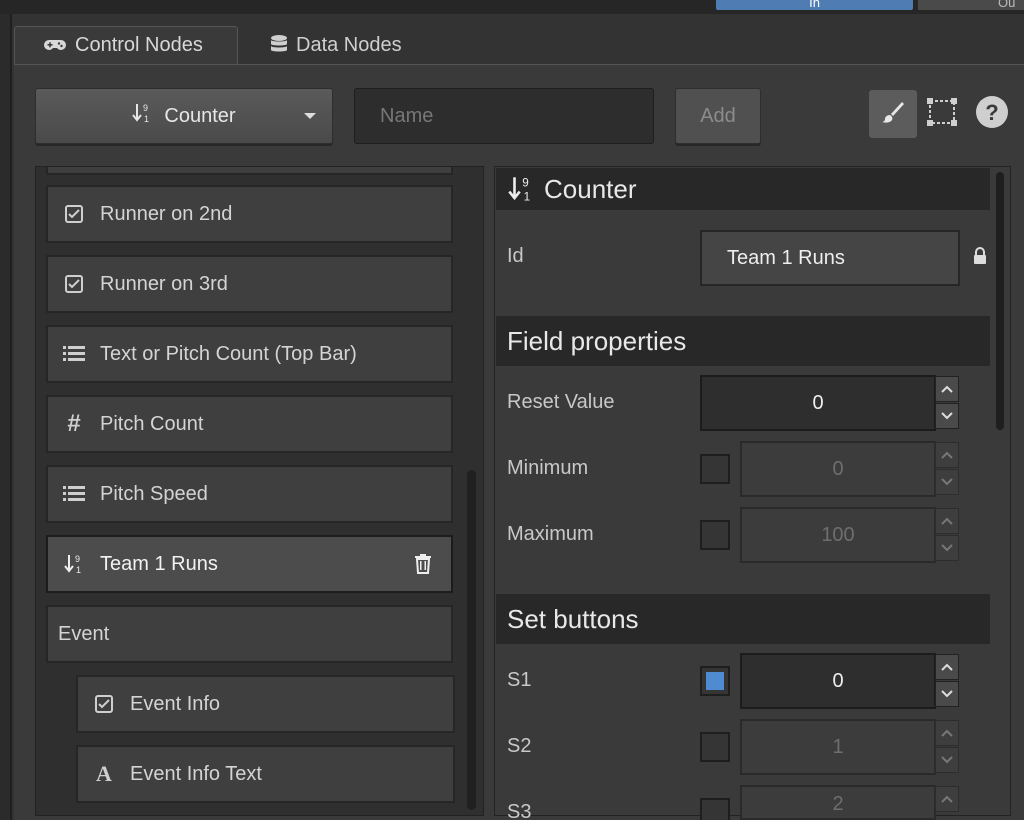 This screenshot has width=1024, height=820. Describe the element at coordinates (139, 45) in the screenshot. I see `tab-control-nodes-label: Control Nodes` at that location.